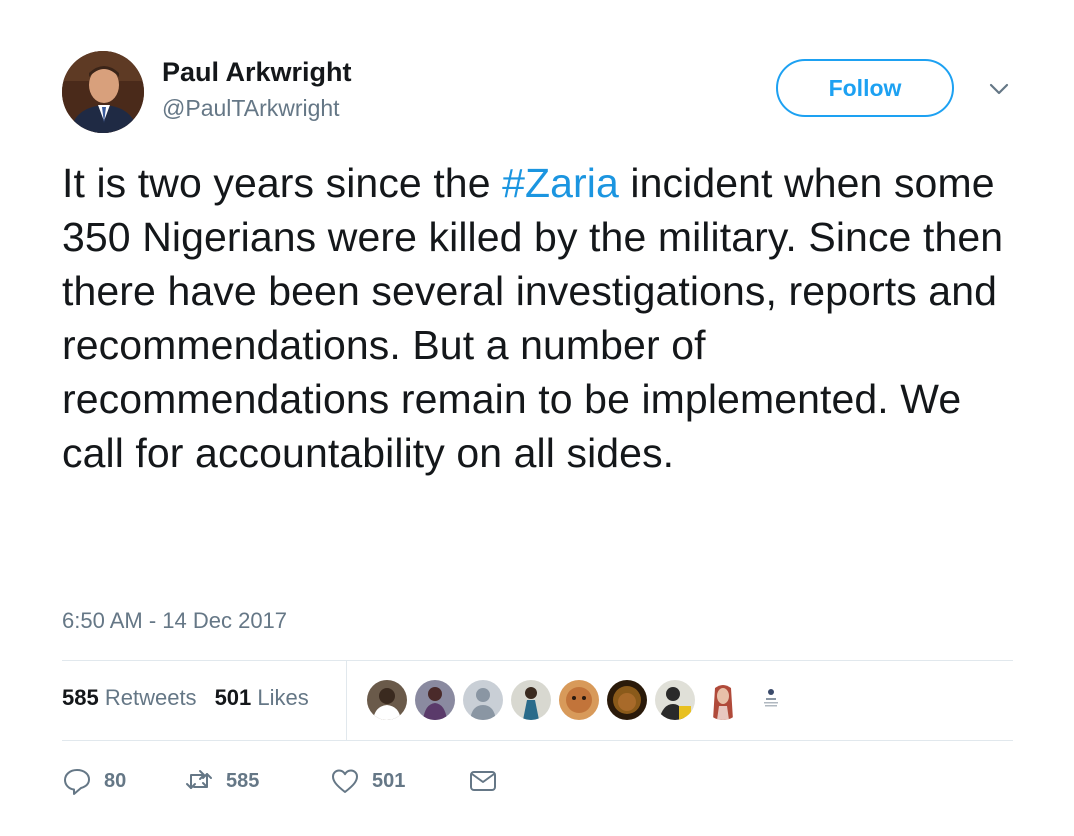 This screenshot has width=1074, height=836. Describe the element at coordinates (282, 183) in the screenshot. I see `tweet-text-start: It is two years since the` at that location.